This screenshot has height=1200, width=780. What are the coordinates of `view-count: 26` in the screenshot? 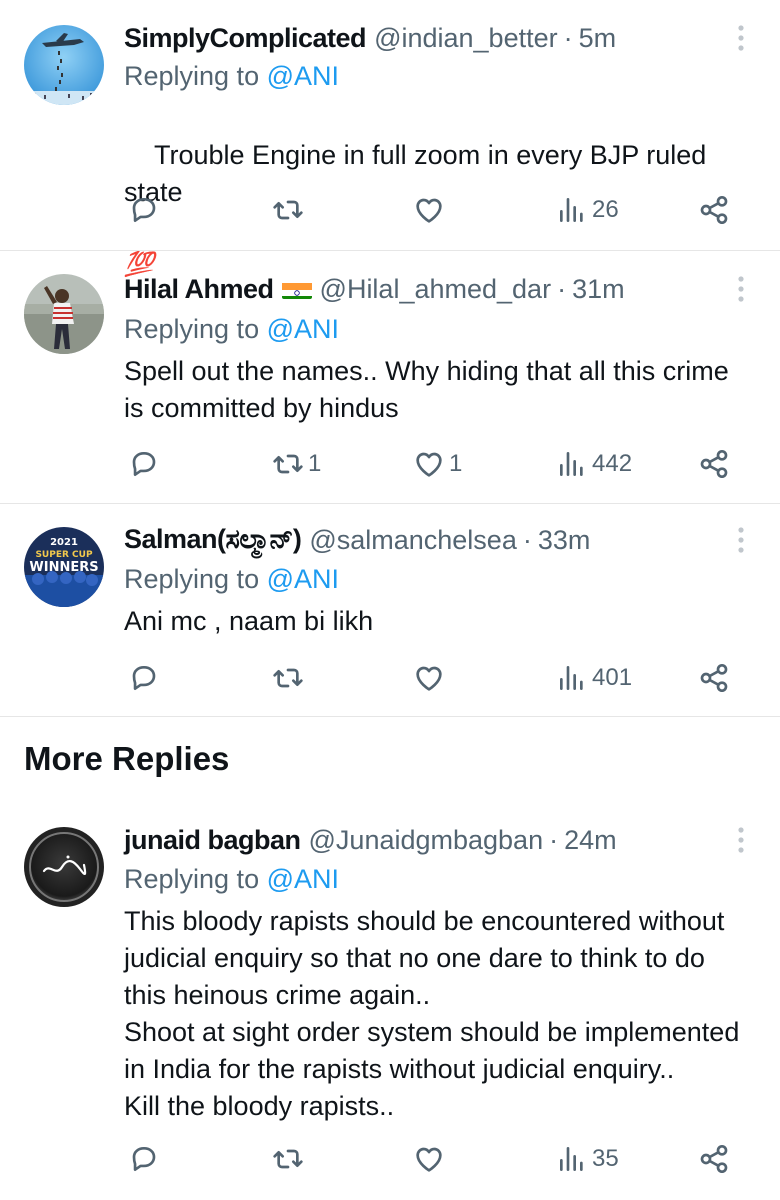 It's located at (605, 209).